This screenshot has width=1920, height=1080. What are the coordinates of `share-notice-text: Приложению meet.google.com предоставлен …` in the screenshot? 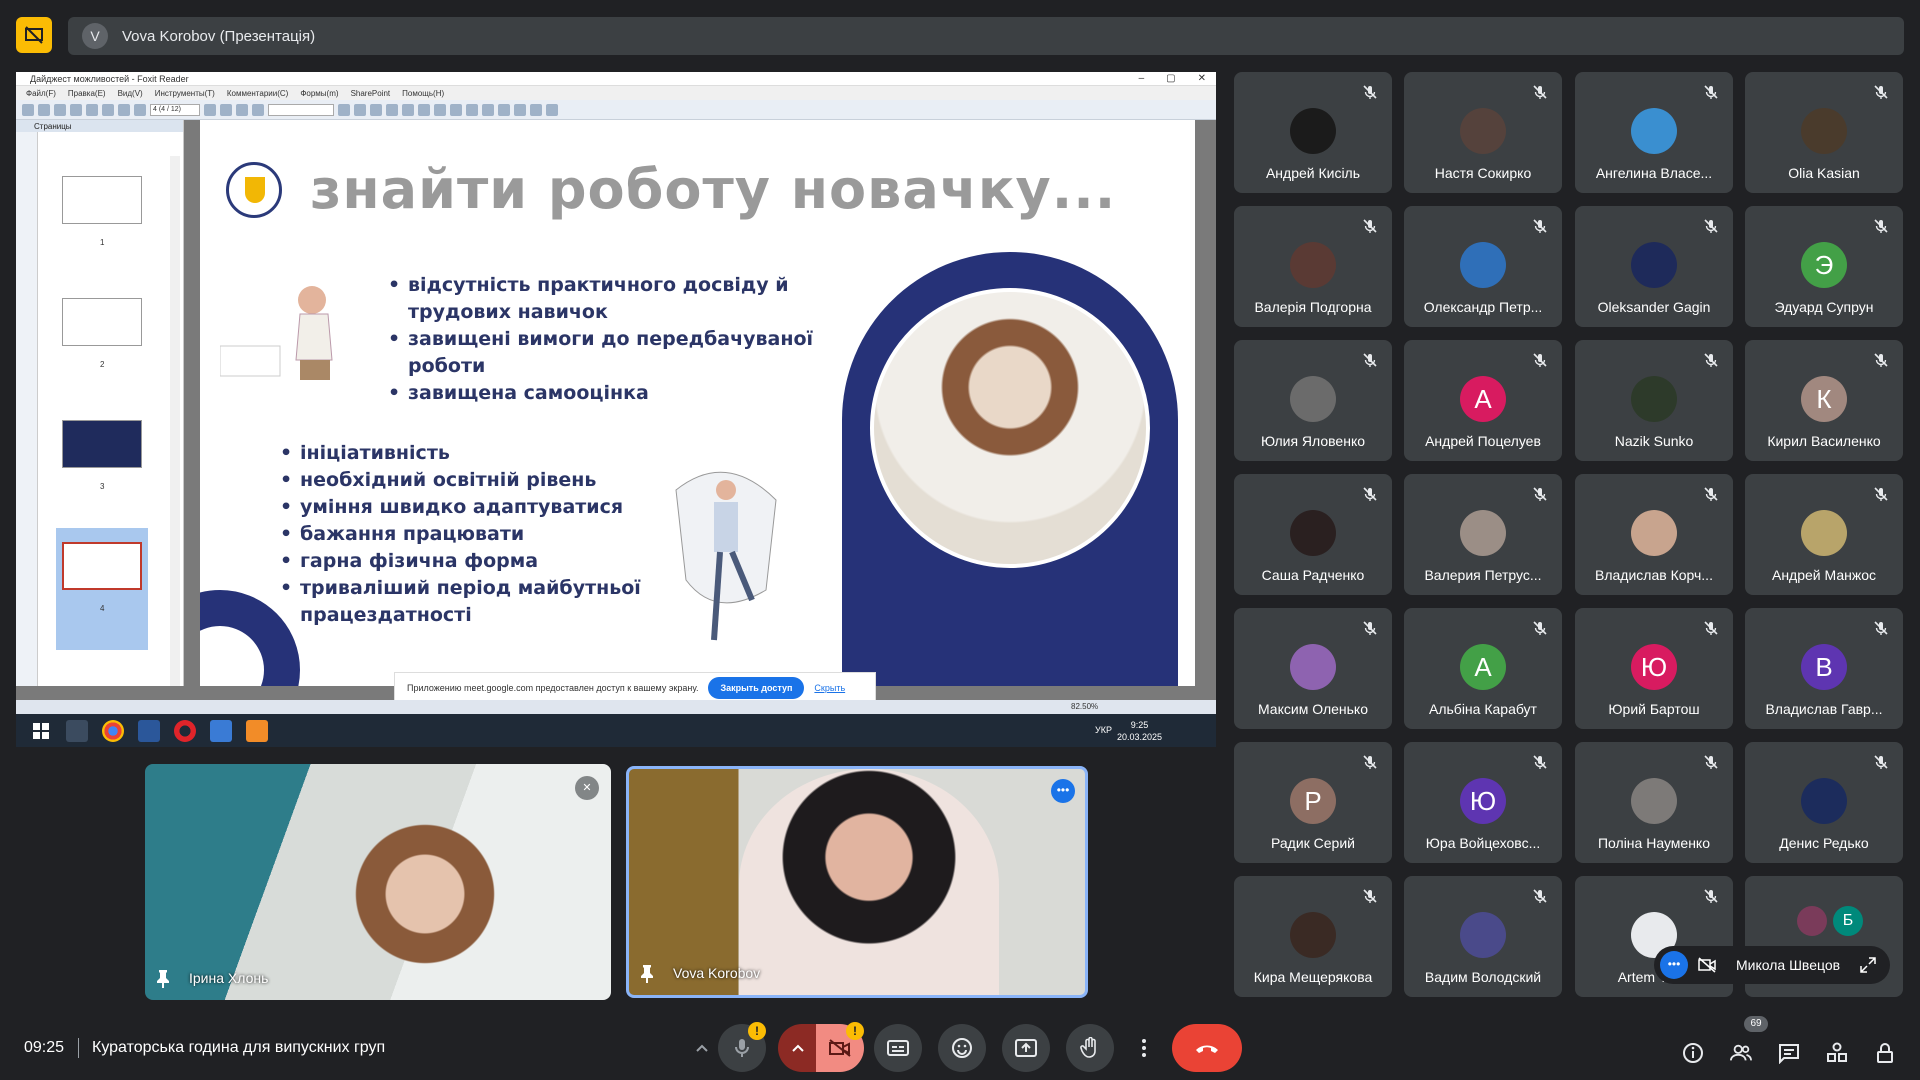 It's located at (553, 688).